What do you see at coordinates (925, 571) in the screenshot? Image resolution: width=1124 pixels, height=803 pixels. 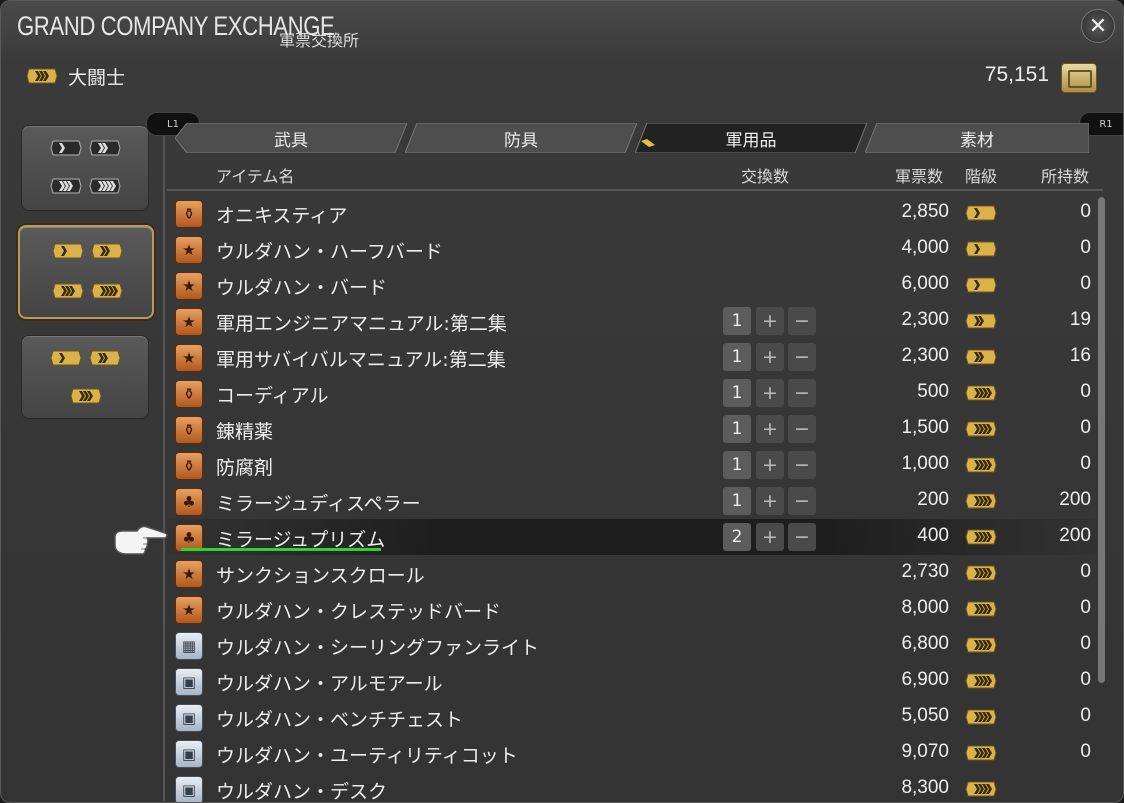 I see `item-cost: 2,730` at bounding box center [925, 571].